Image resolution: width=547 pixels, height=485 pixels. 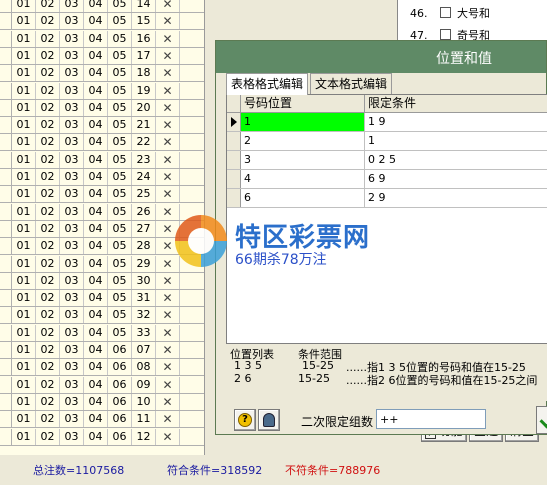 What do you see at coordinates (234, 122) in the screenshot?
I see `row-indicator` at bounding box center [234, 122].